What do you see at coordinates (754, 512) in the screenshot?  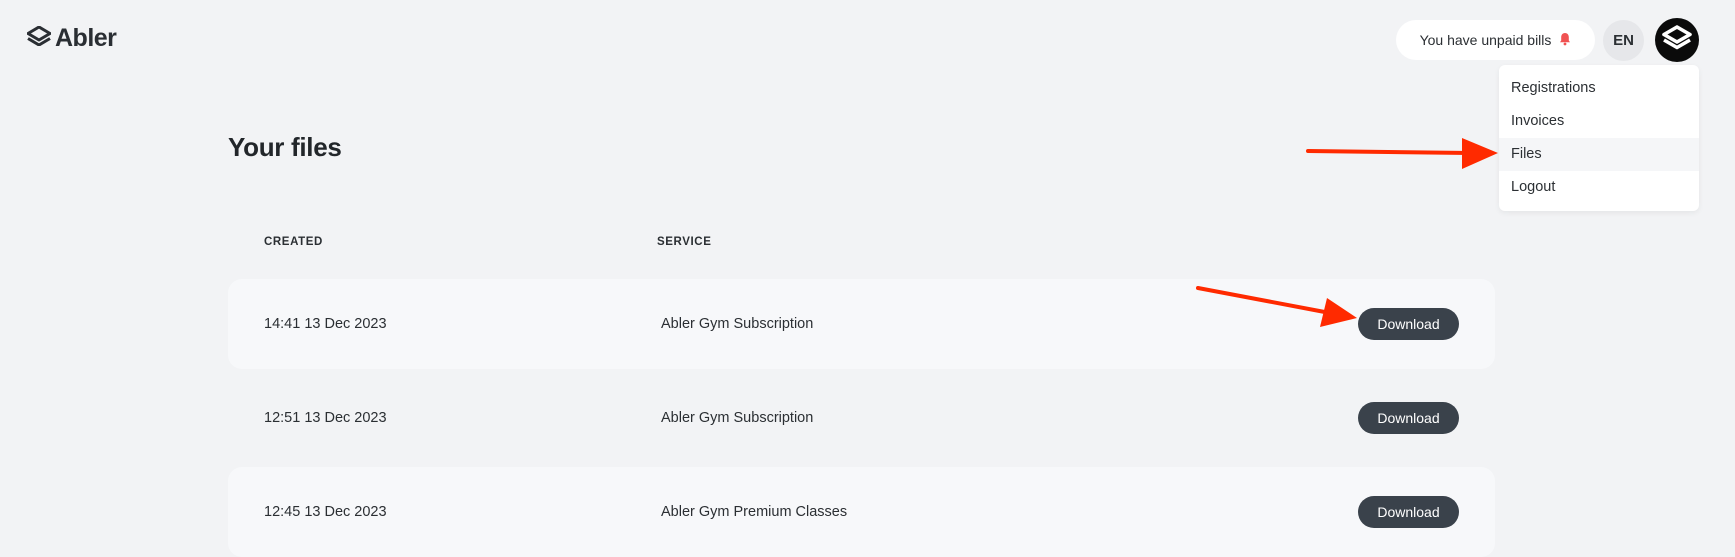 I see `file-service: Abler Gym Premium Classes` at bounding box center [754, 512].